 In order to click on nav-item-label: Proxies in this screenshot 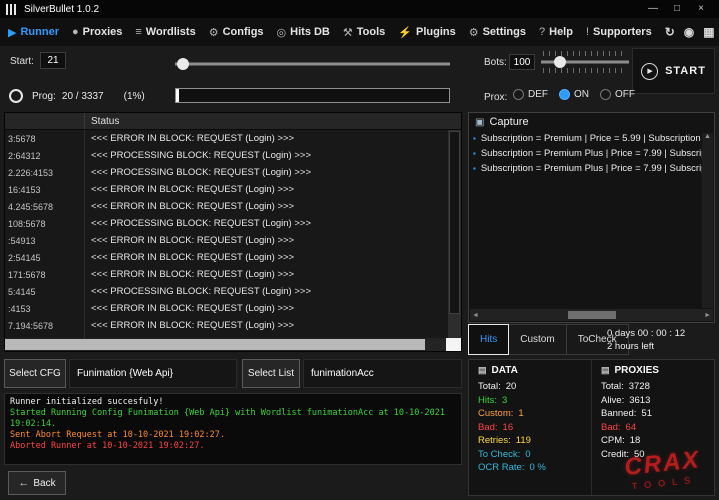, I will do `click(102, 32)`.